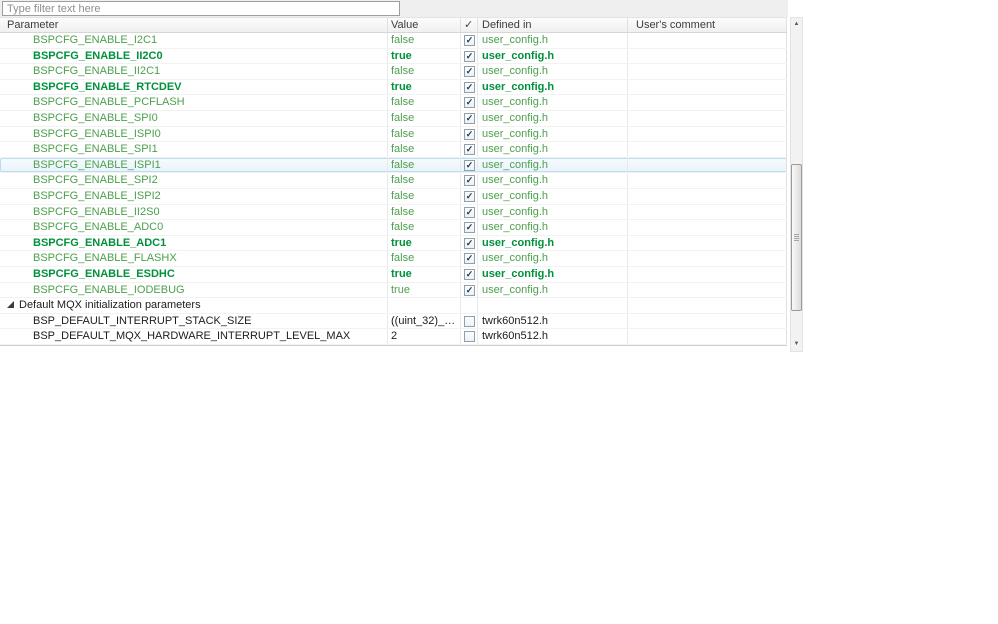 The image size is (998, 624). I want to click on table-row: BSPCFG_ENABLE_II2C0 true ✓ user_config.h, so click(393, 56).